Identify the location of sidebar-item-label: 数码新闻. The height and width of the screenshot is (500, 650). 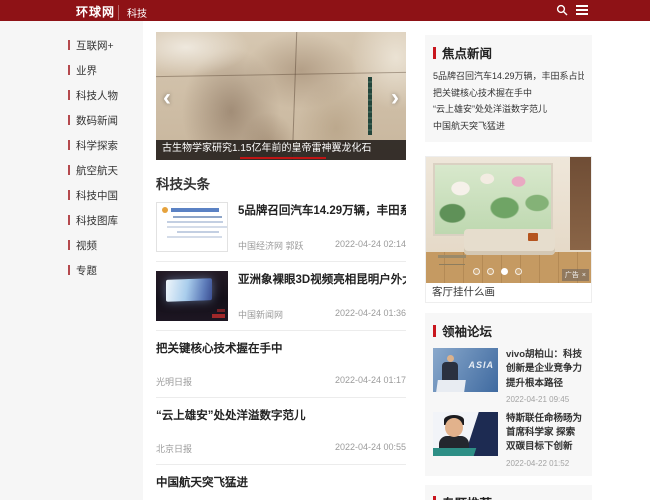
(97, 121).